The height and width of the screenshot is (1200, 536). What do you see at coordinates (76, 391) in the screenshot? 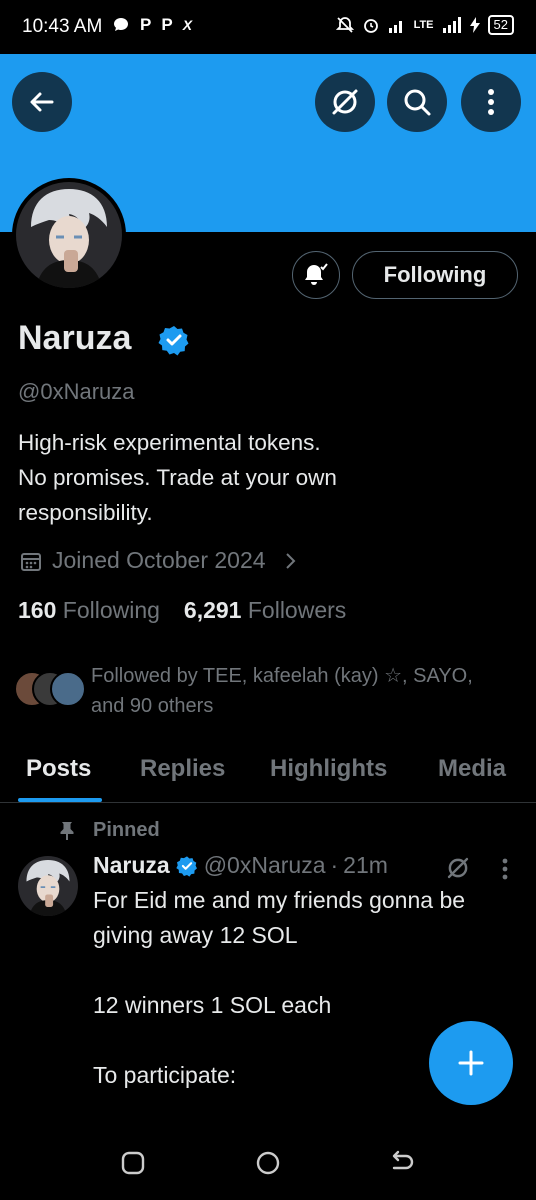
I see `profile-handle: @0xNaruza` at bounding box center [76, 391].